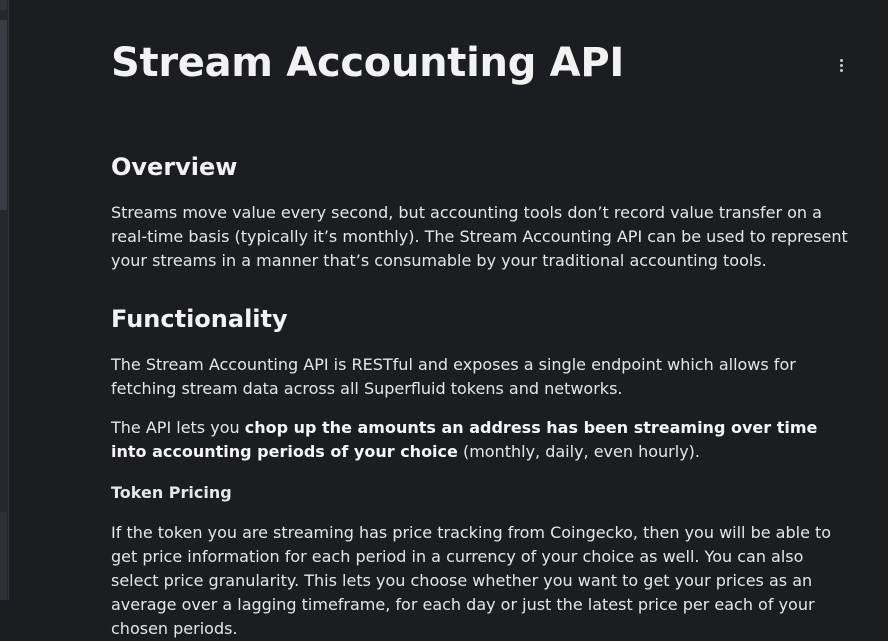 The image size is (888, 641). Describe the element at coordinates (178, 427) in the screenshot. I see `api-capability-prefix: The API lets you` at that location.